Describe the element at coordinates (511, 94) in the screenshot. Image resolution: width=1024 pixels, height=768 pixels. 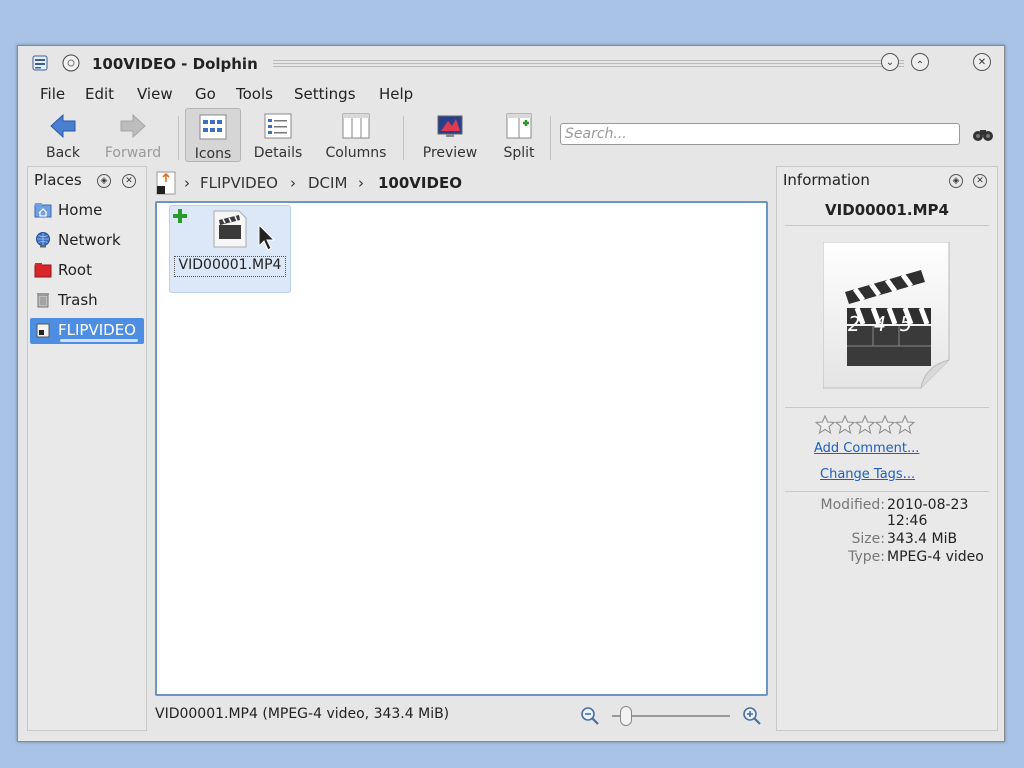
I see `menu-bar: File Edit View Go Tools Settings Help` at that location.